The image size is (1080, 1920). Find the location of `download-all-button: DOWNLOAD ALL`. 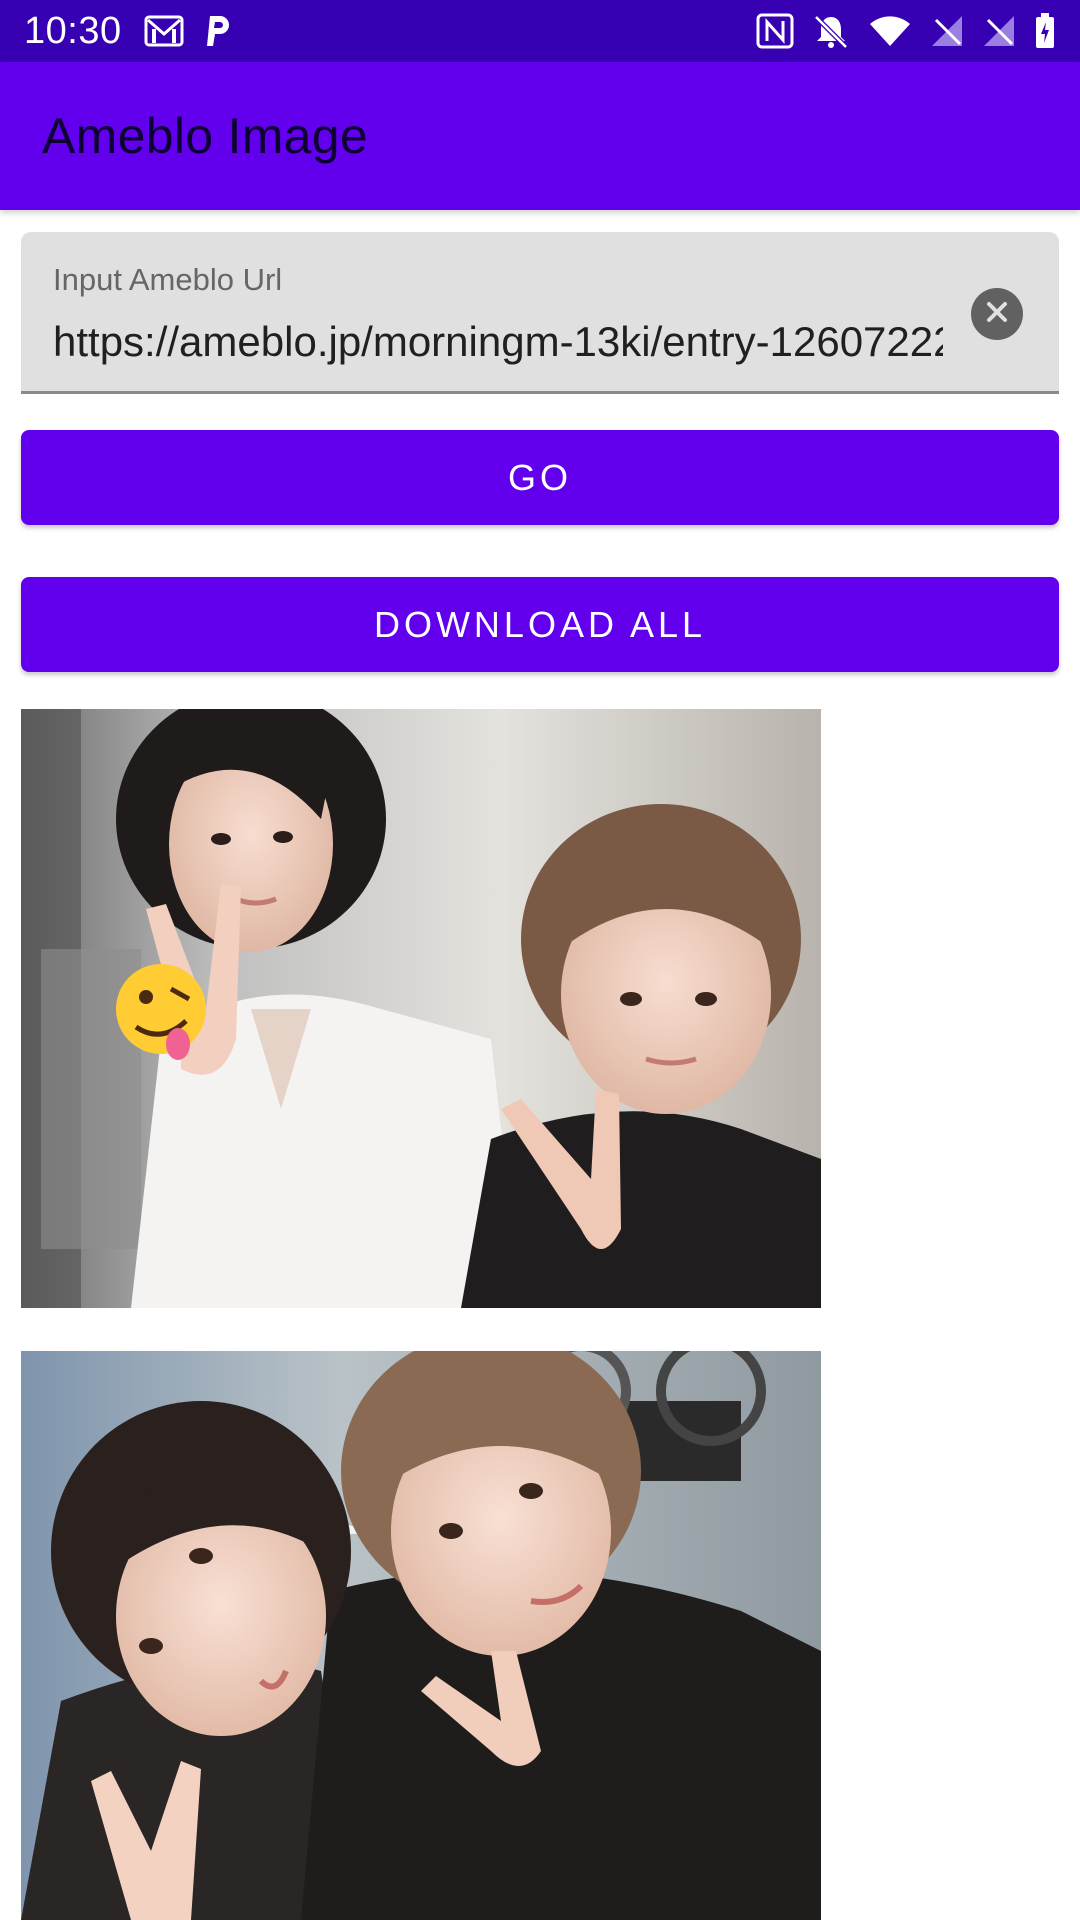

download-all-button: DOWNLOAD ALL is located at coordinates (540, 624).